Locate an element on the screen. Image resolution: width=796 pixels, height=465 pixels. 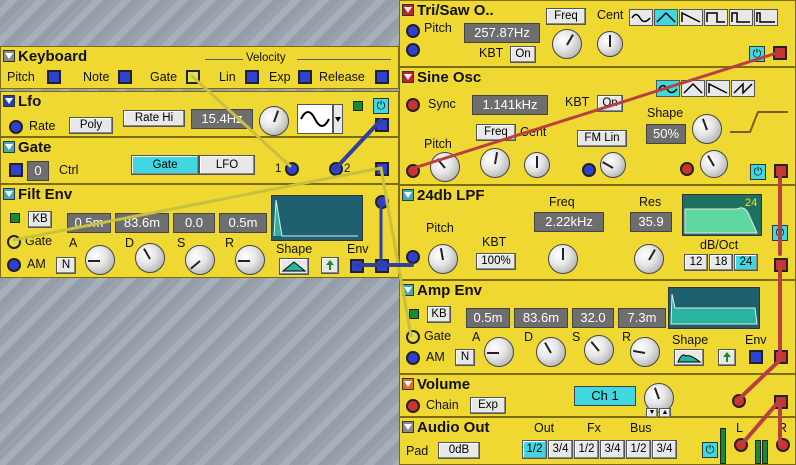
env-output-sq-jack is located at coordinates (357, 266).